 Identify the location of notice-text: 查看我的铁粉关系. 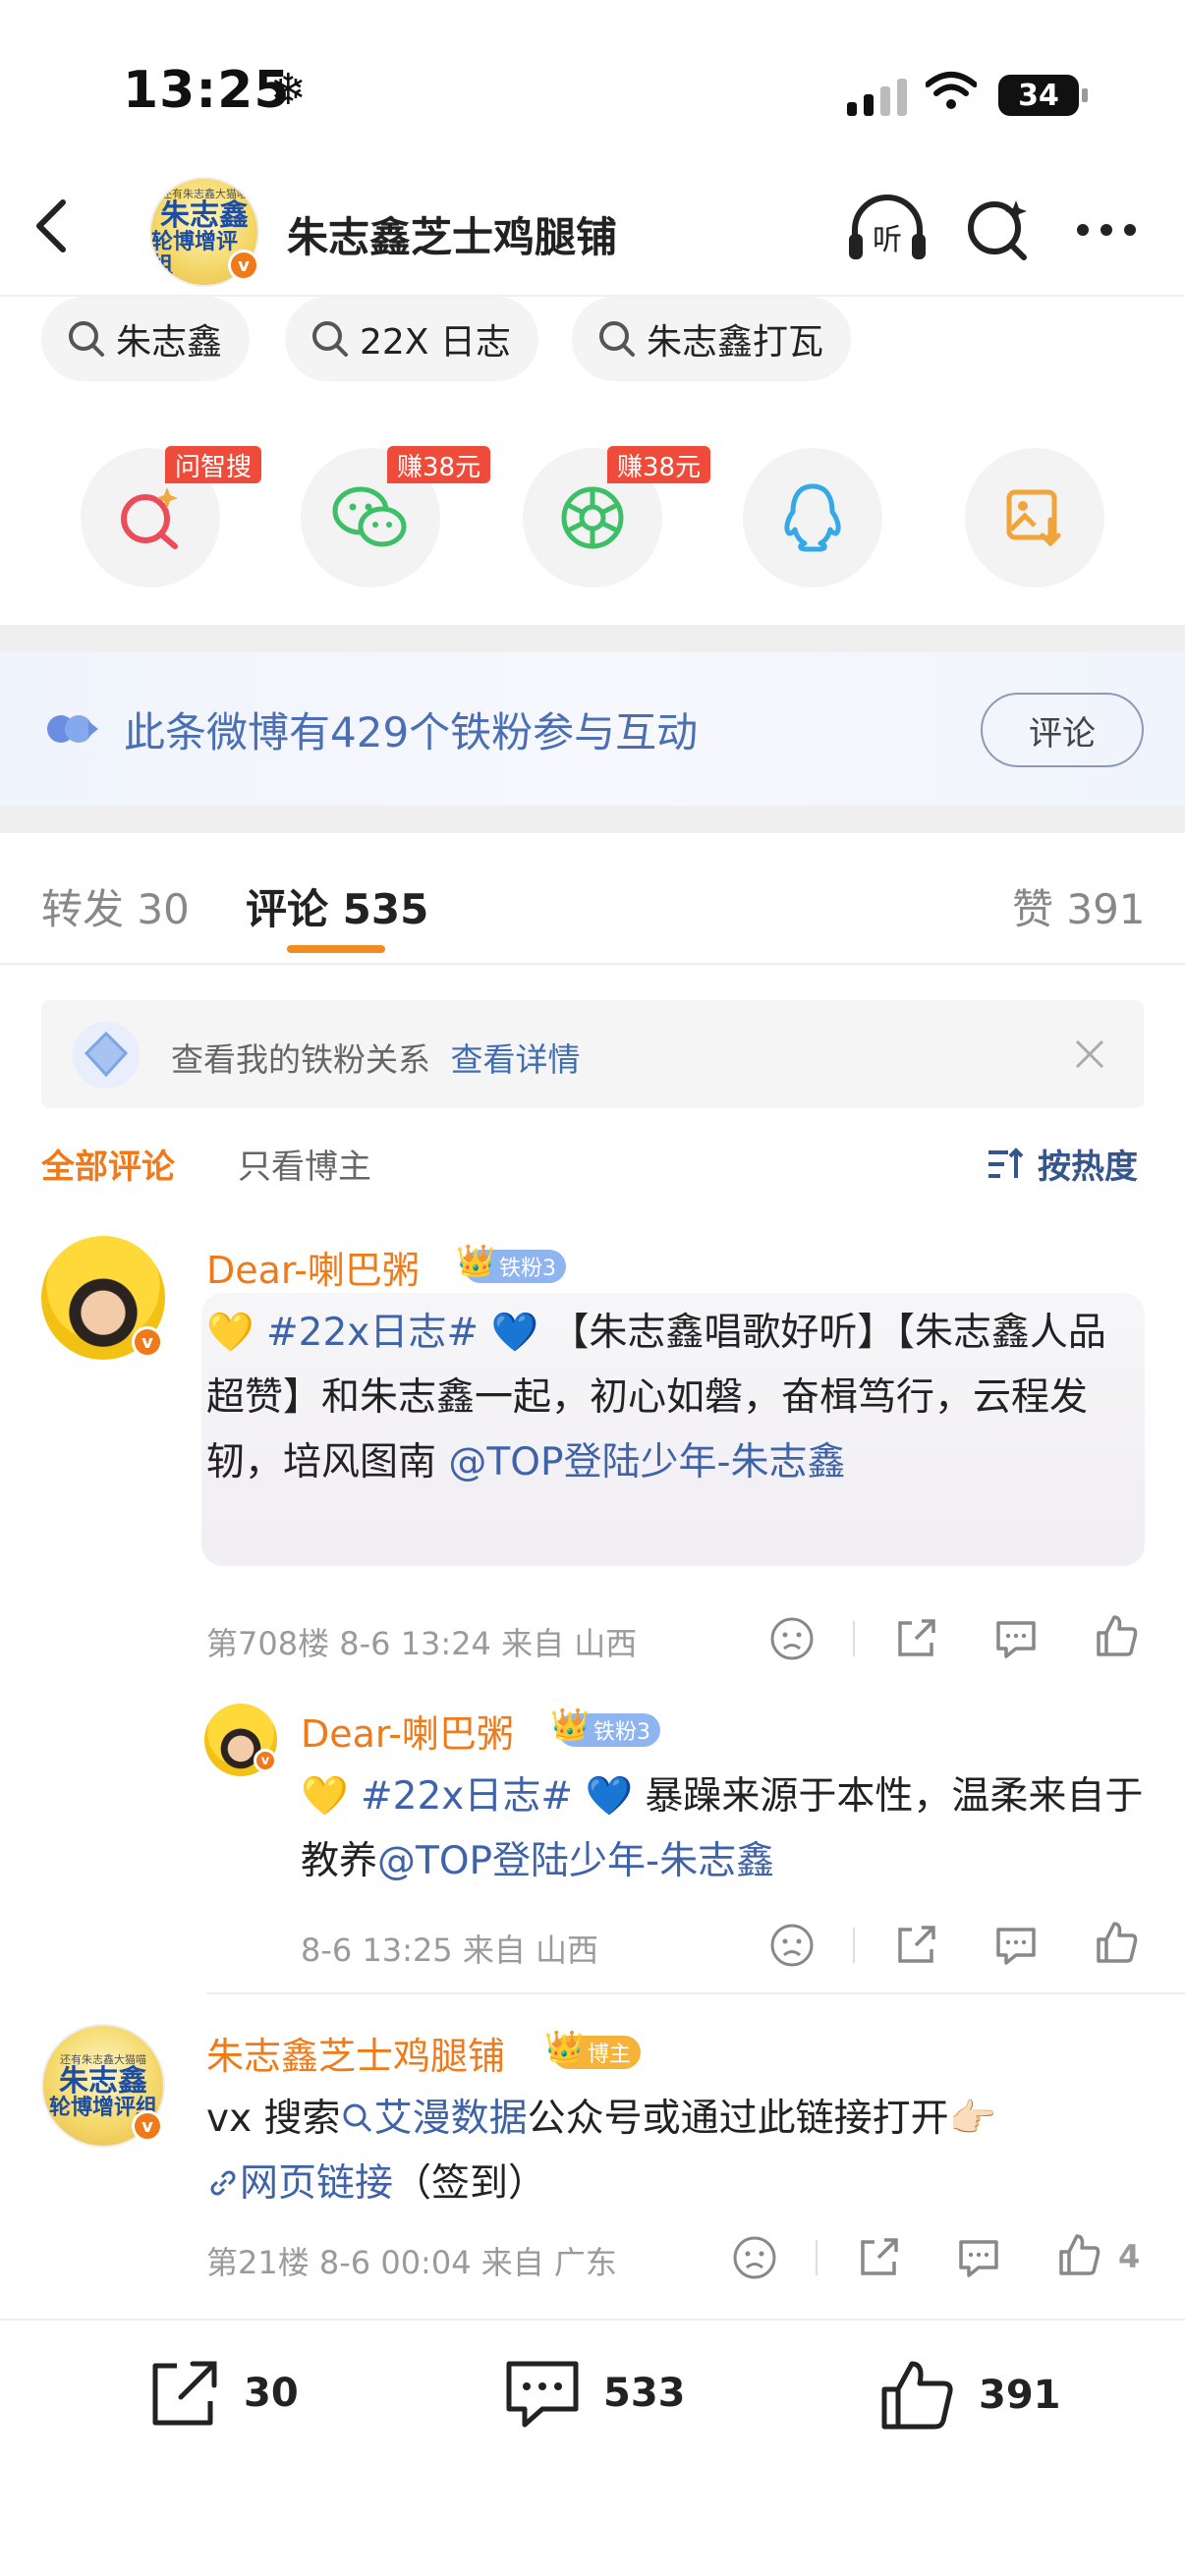
(301, 1059).